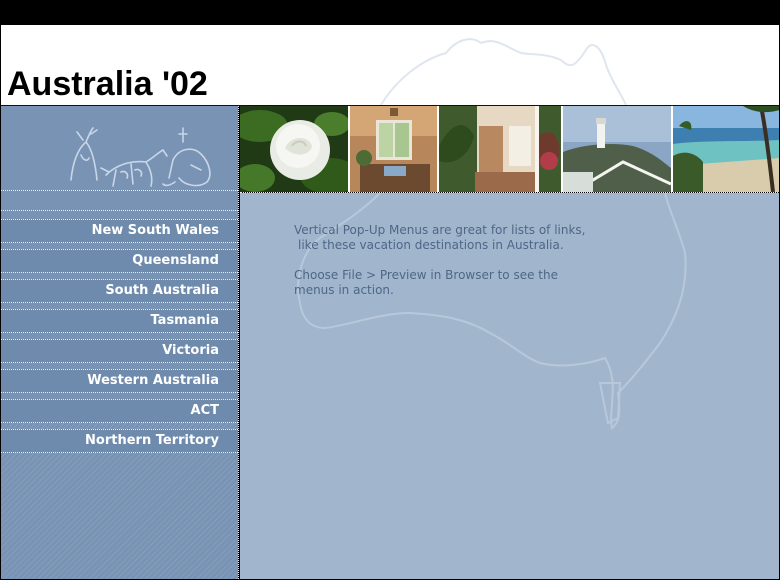 The height and width of the screenshot is (580, 780). What do you see at coordinates (617, 149) in the screenshot?
I see `photo-lighthouse` at bounding box center [617, 149].